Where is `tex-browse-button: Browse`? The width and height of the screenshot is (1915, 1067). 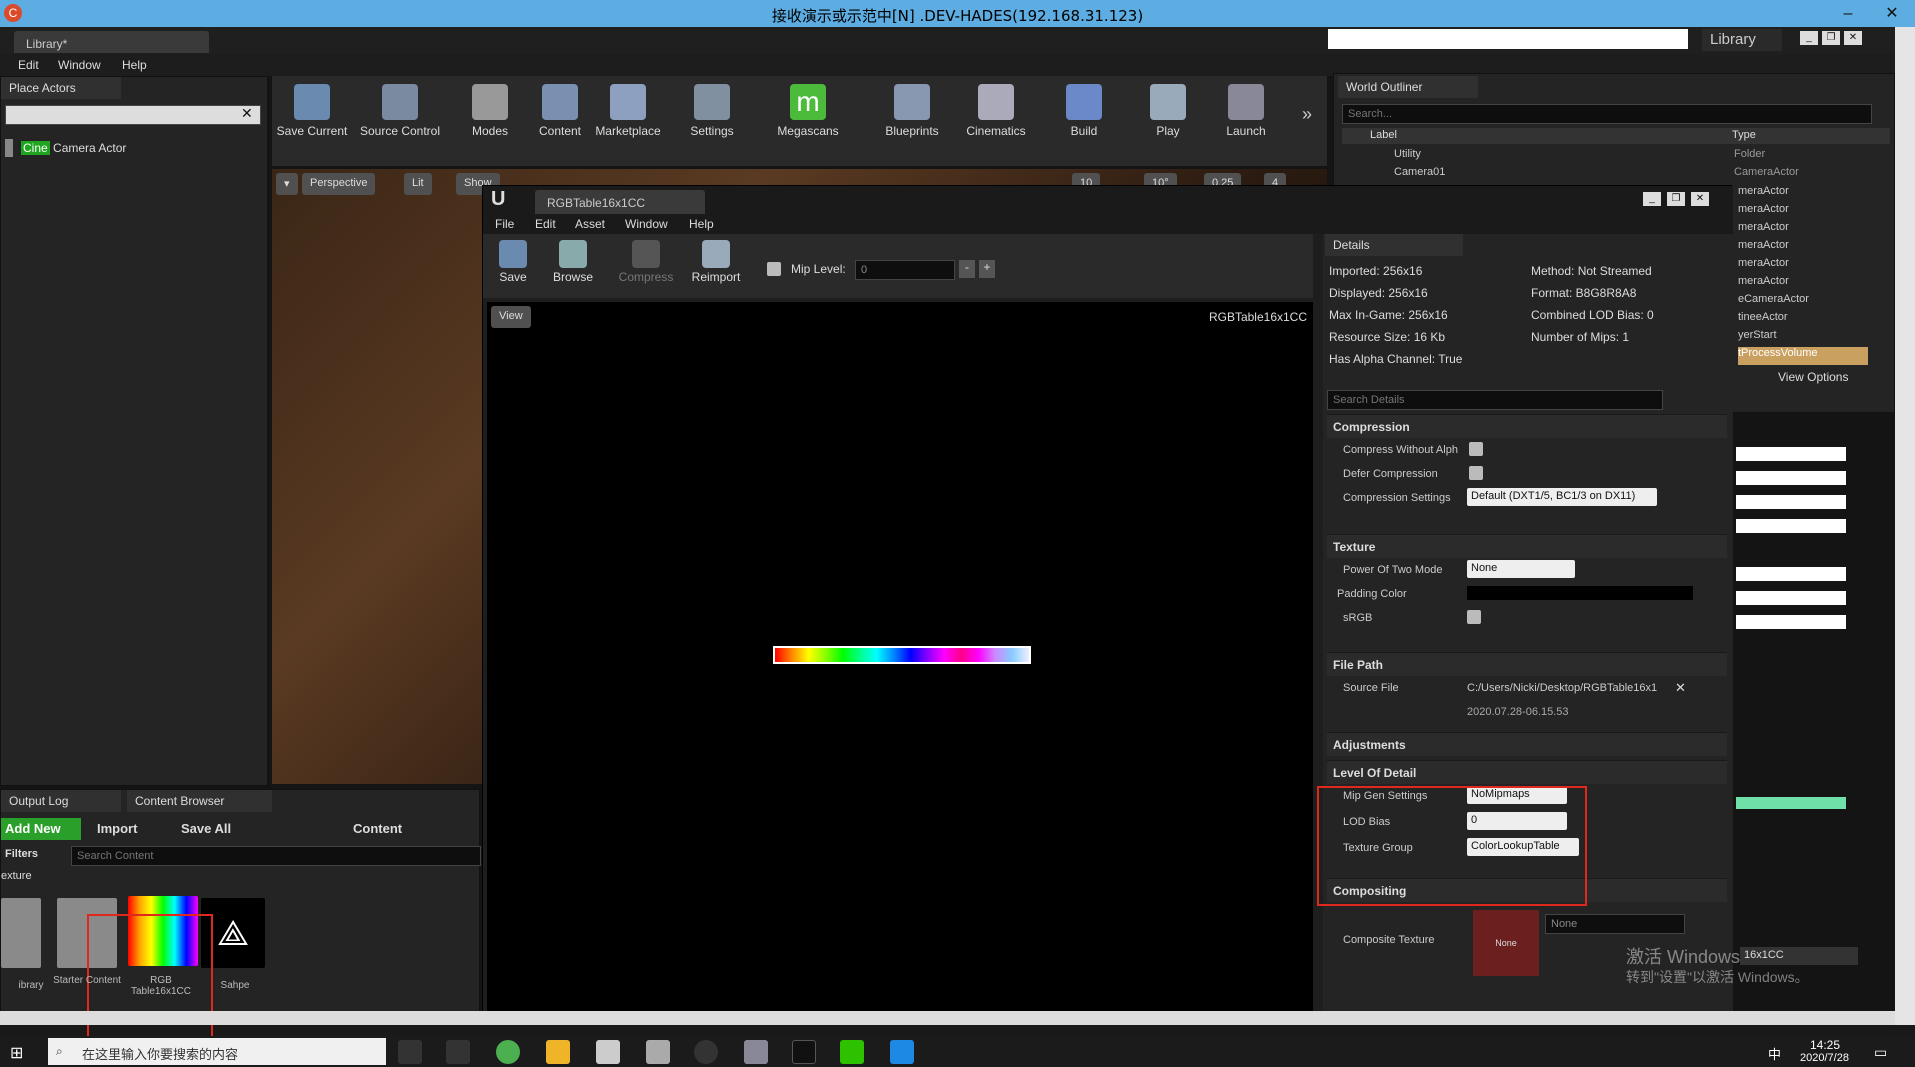
tex-browse-button: Browse is located at coordinates (573, 266).